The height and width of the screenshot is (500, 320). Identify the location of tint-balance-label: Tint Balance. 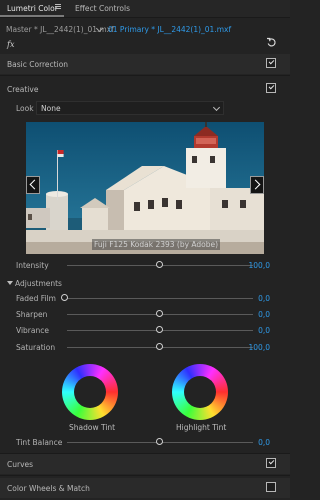
(39, 442).